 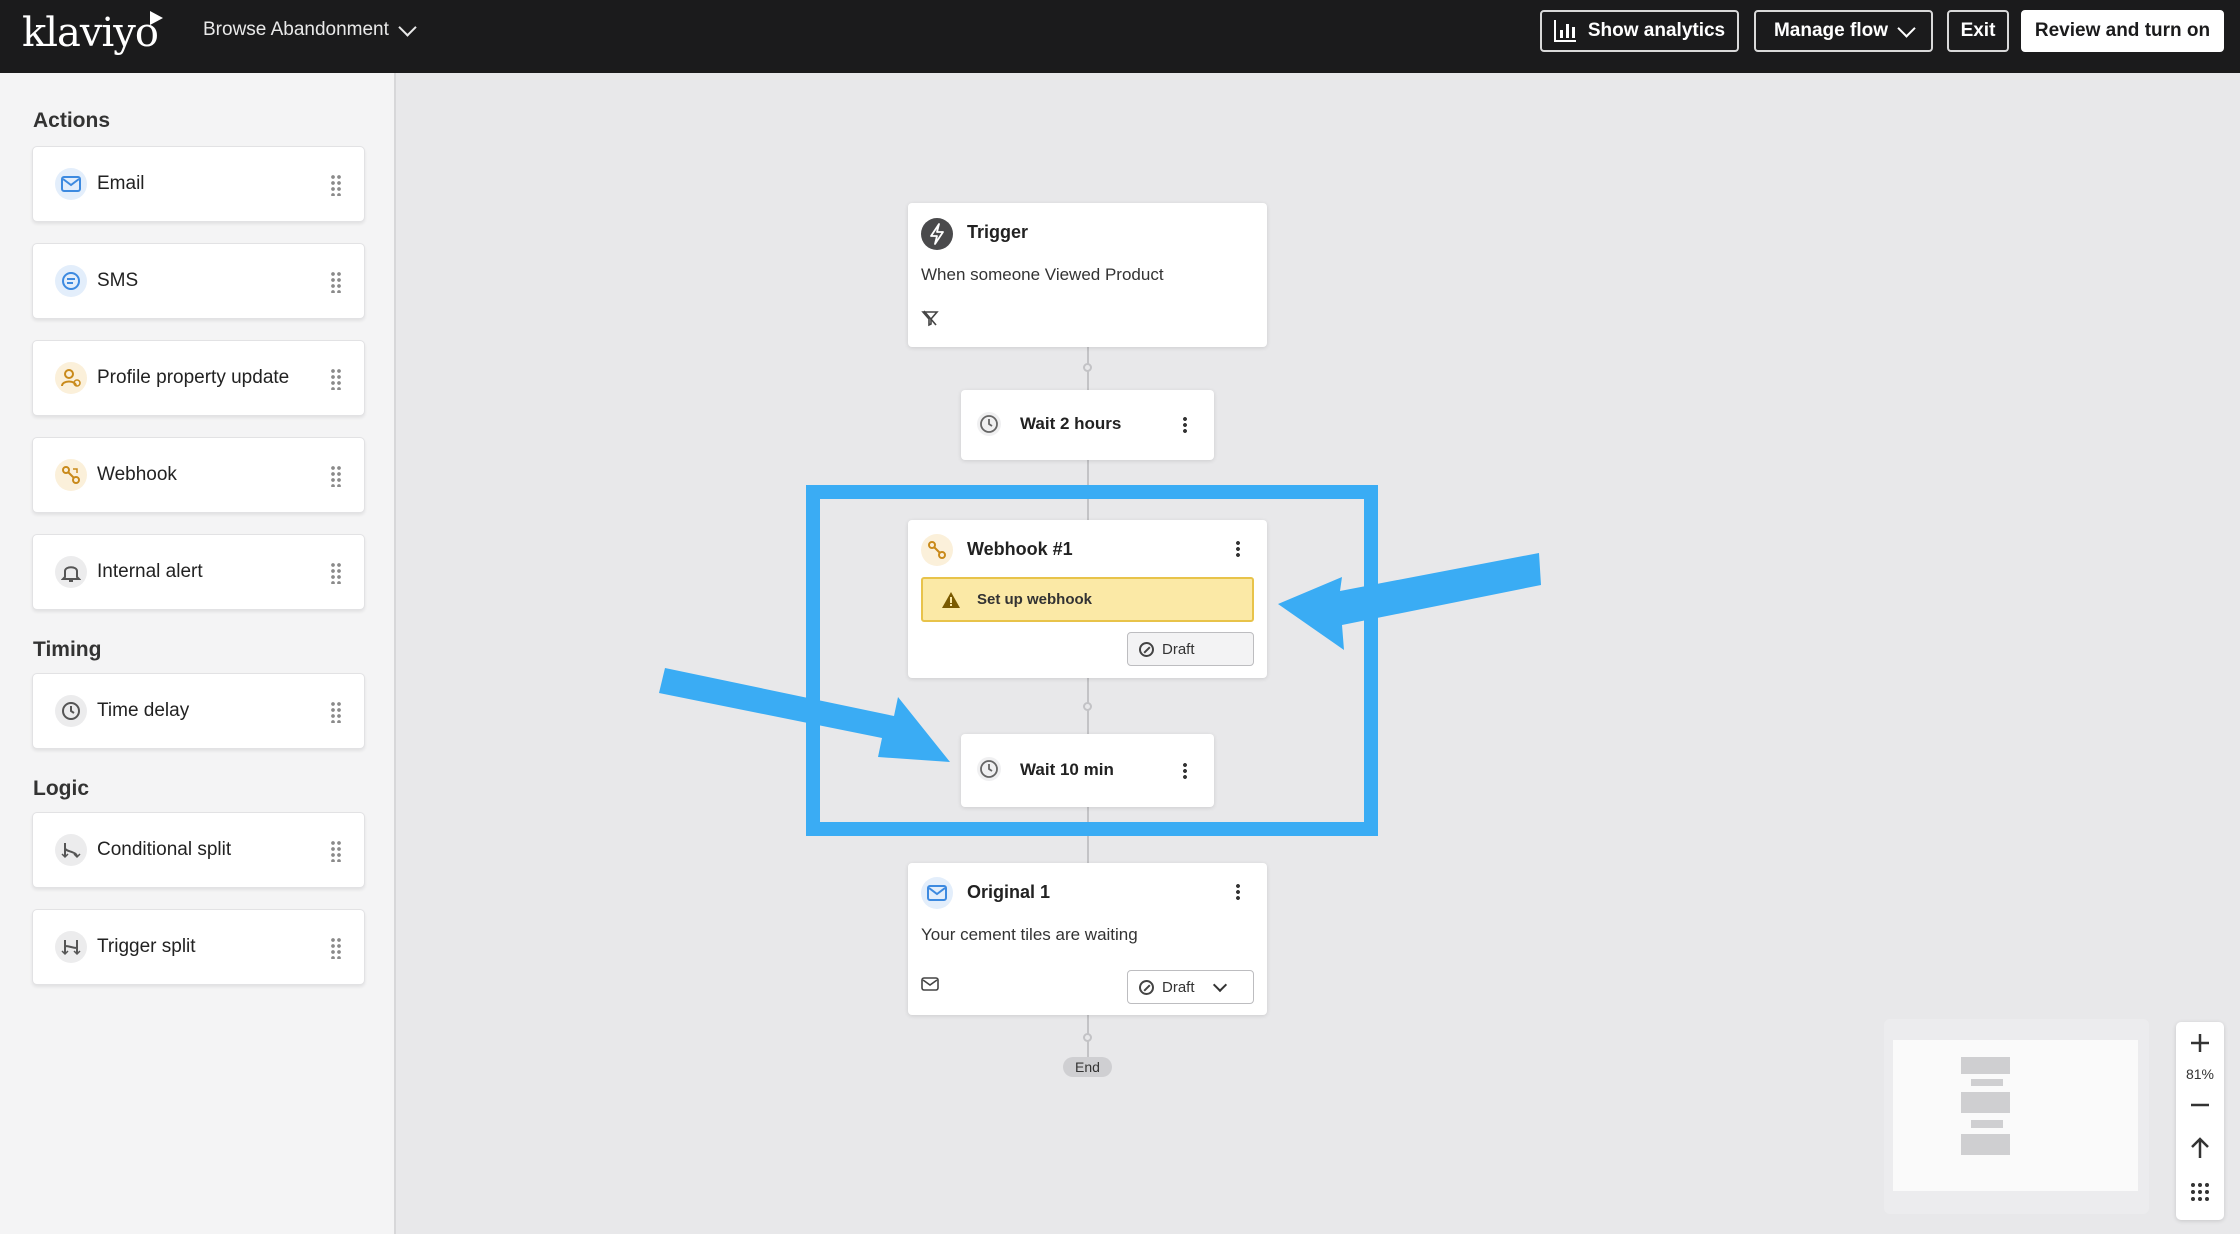 I want to click on minimap, so click(x=2016, y=1116).